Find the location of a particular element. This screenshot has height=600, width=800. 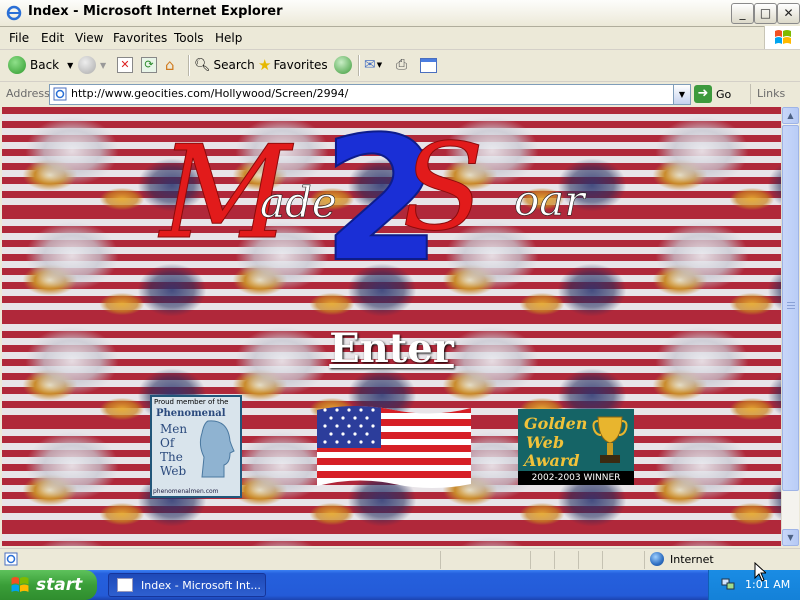

history-button is located at coordinates (345, 65).